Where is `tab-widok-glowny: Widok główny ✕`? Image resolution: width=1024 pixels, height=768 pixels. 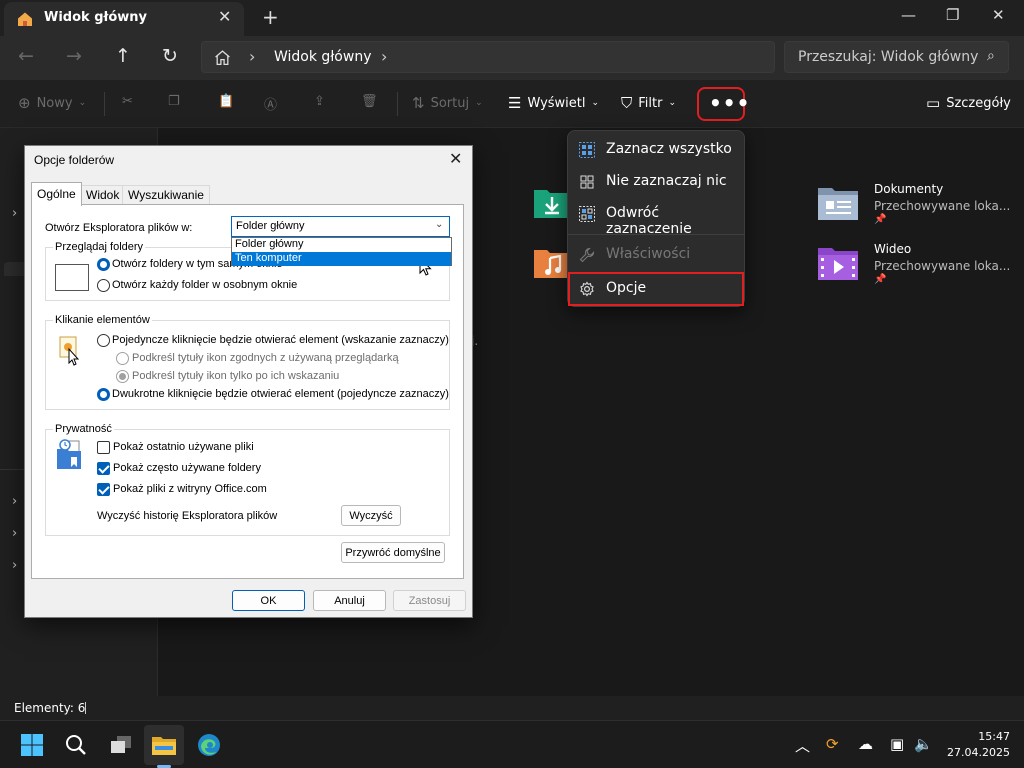 tab-widok-glowny: Widok główny ✕ is located at coordinates (124, 19).